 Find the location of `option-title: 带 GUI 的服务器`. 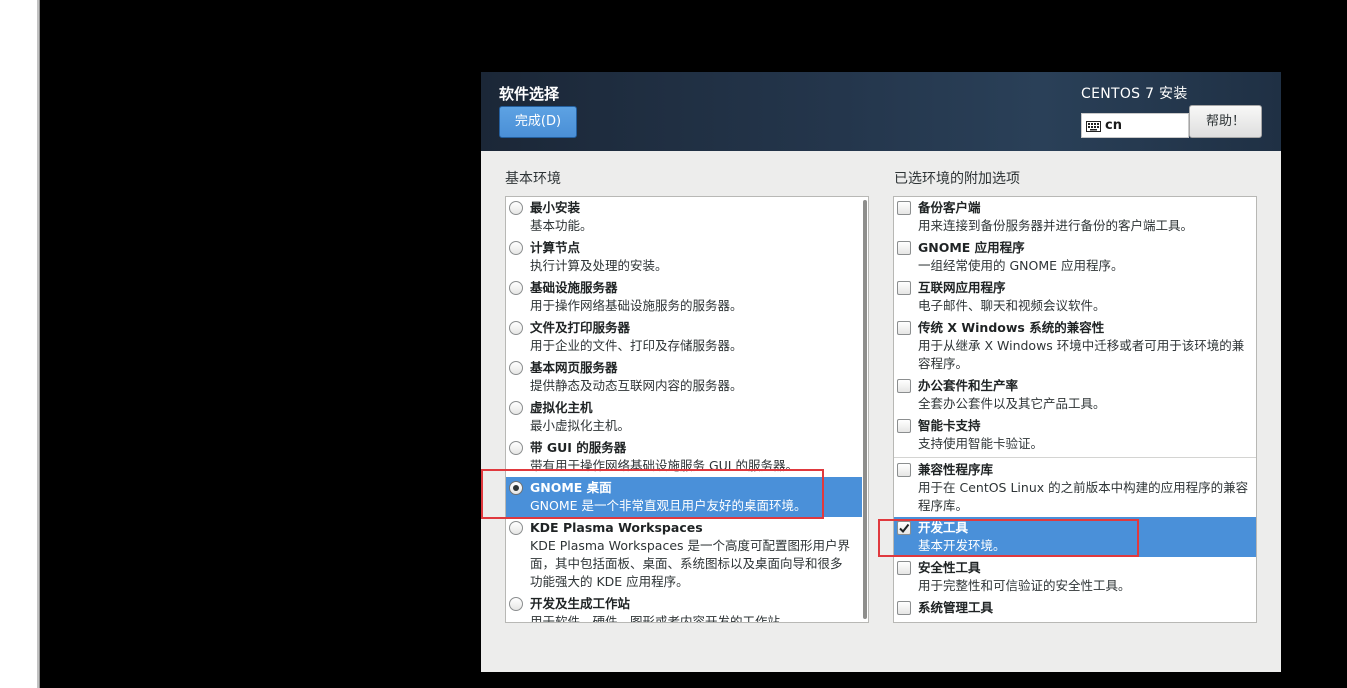

option-title: 带 GUI 的服务器 is located at coordinates (578, 447).